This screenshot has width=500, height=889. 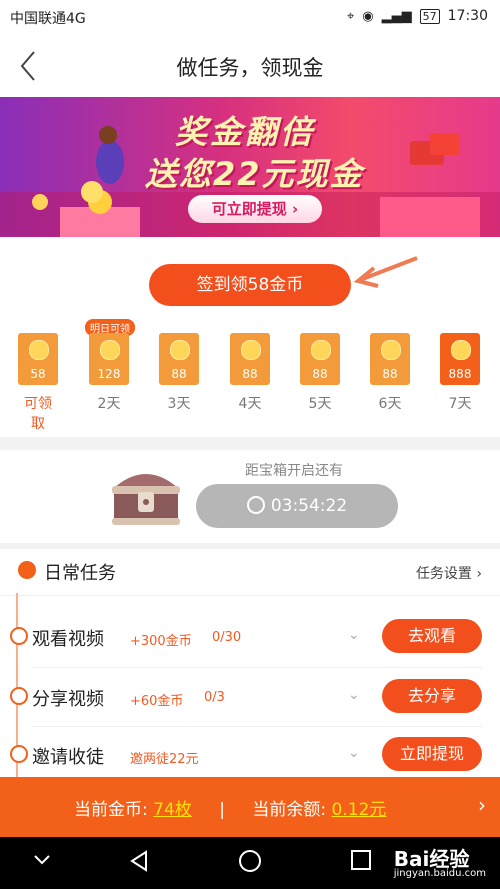 I want to click on nav-bar: 做任务，领现金, so click(x=250, y=66).